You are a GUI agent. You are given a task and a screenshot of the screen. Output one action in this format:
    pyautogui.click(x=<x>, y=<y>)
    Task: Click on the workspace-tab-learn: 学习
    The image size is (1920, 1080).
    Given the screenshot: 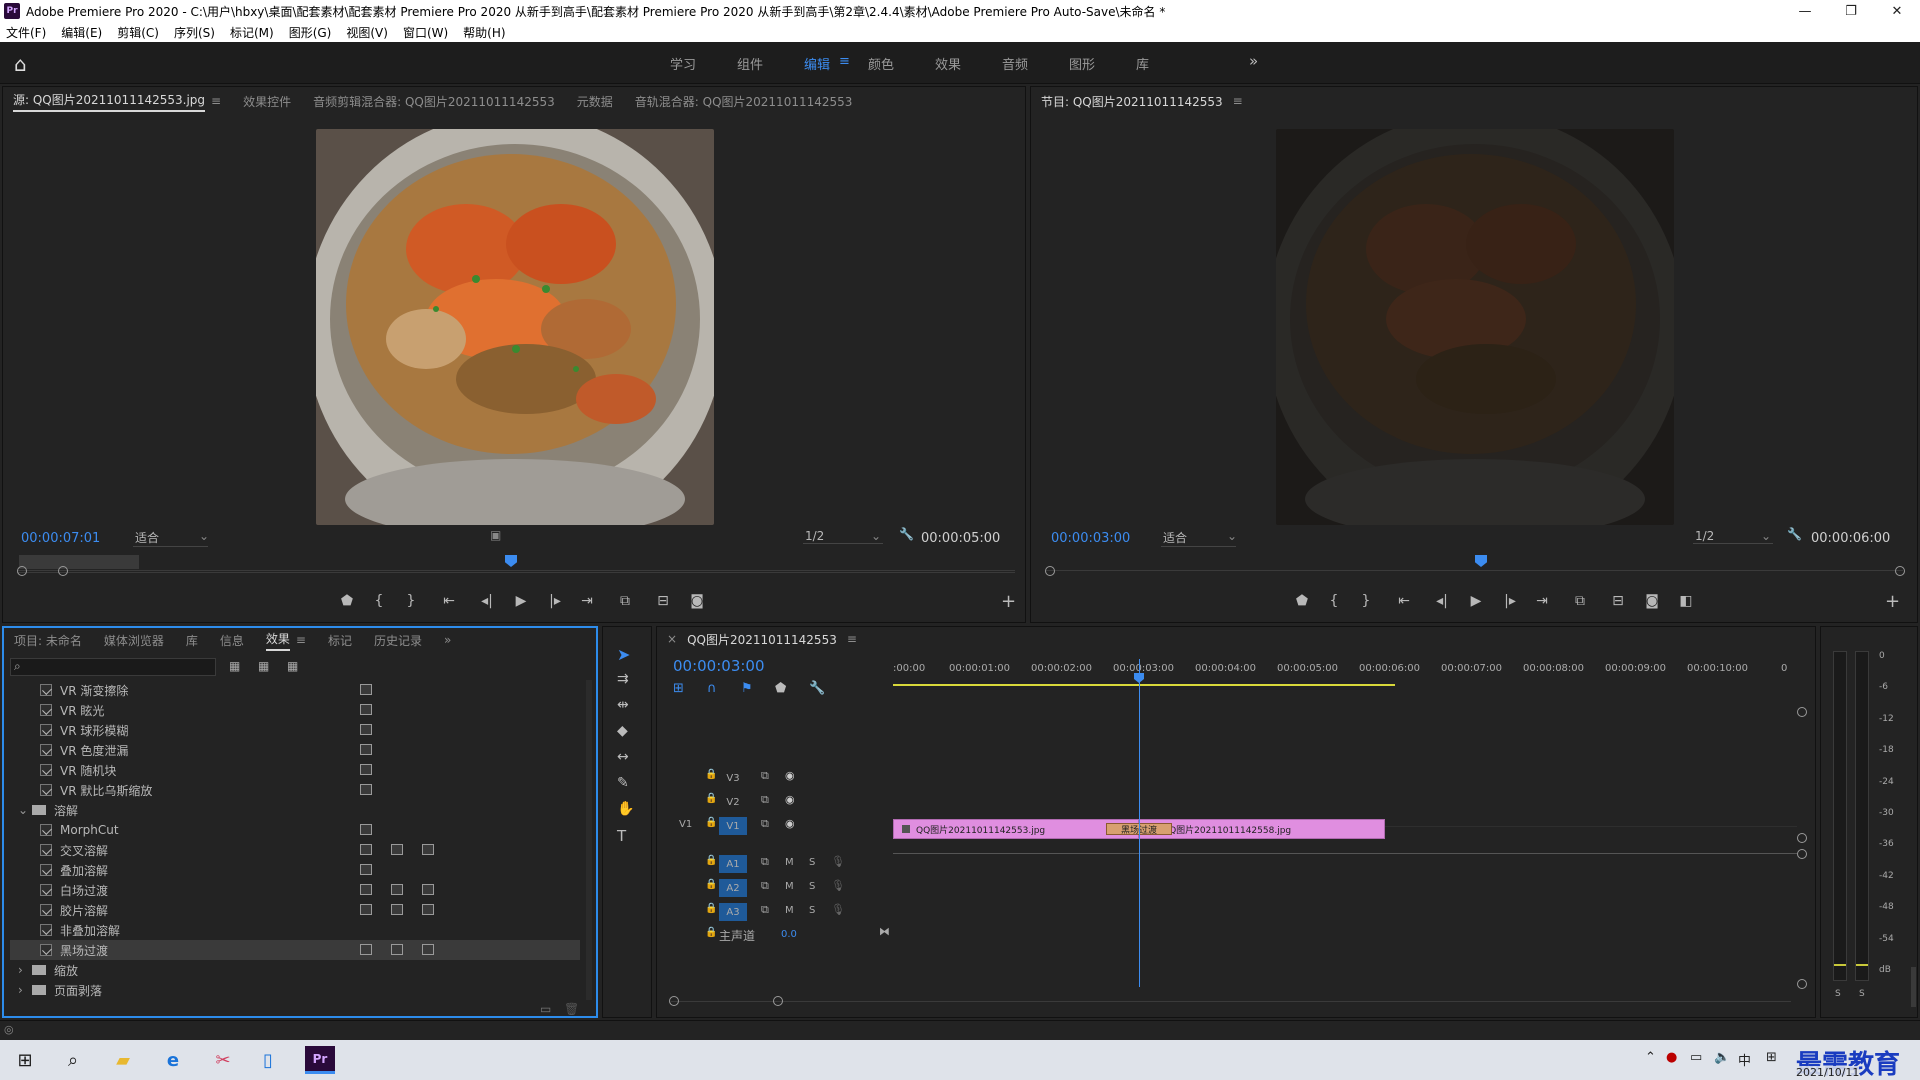 What is the action you would take?
    pyautogui.click(x=683, y=63)
    